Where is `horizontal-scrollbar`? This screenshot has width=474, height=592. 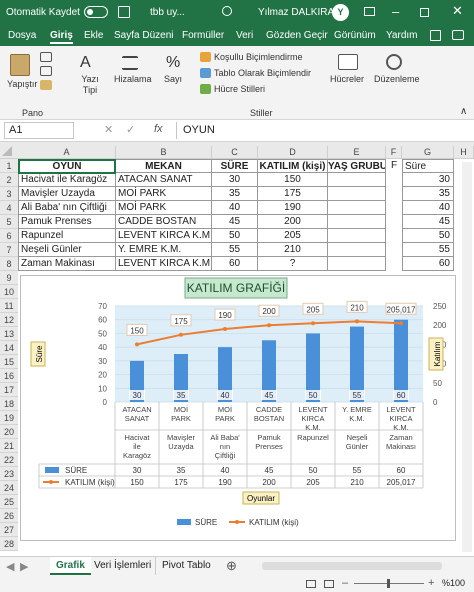
horizontal-scrollbar is located at coordinates (352, 566).